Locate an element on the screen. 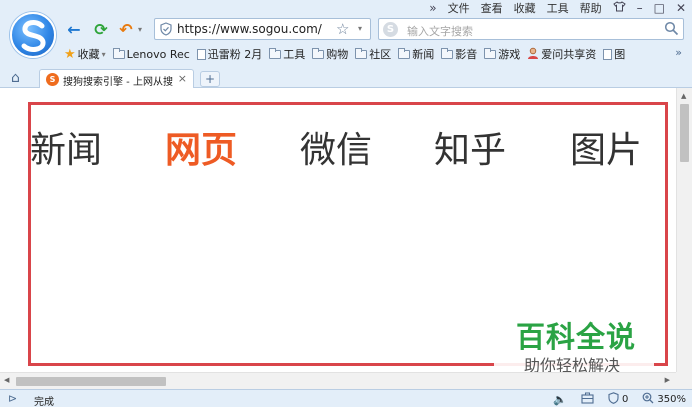  bookmark-label: Lenovo Rec is located at coordinates (158, 54).